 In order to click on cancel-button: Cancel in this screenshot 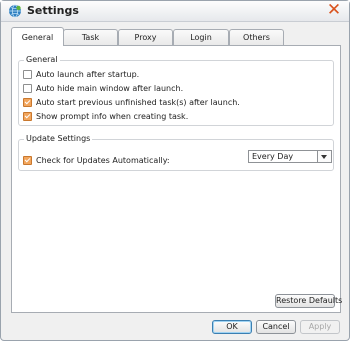, I will do `click(276, 327)`.